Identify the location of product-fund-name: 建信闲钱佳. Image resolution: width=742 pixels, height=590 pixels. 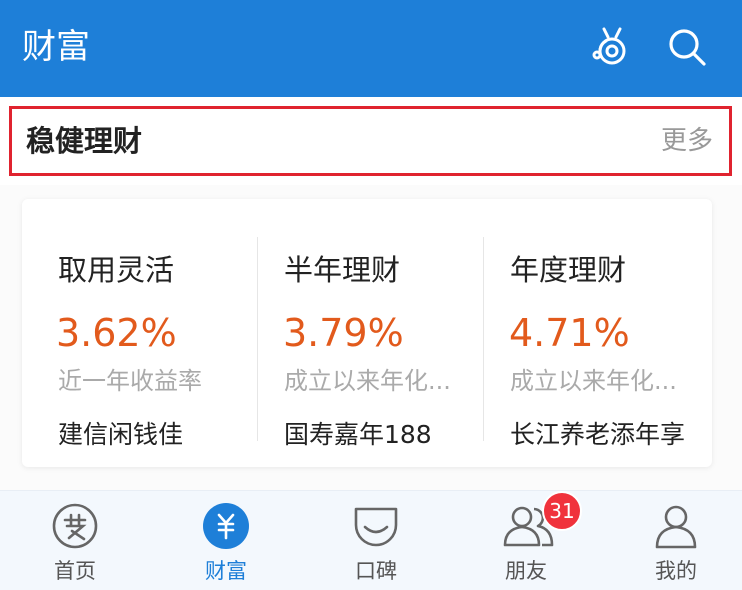
(121, 434).